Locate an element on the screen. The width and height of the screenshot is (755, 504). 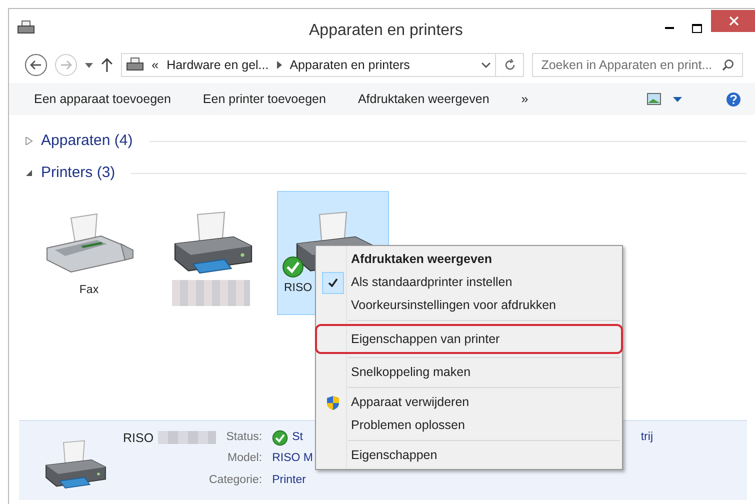
field-value: Printer is located at coordinates (289, 480).